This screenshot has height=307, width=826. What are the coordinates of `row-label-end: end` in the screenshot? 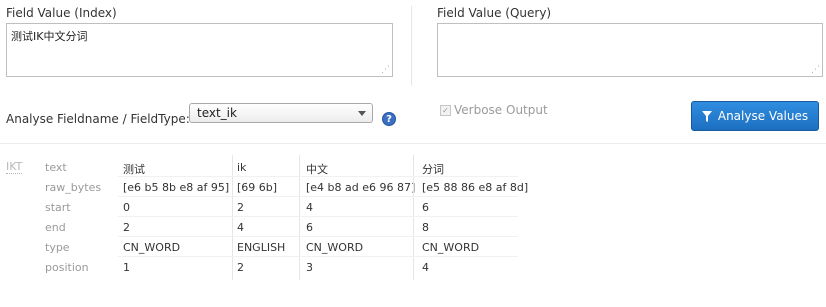 It's located at (55, 227).